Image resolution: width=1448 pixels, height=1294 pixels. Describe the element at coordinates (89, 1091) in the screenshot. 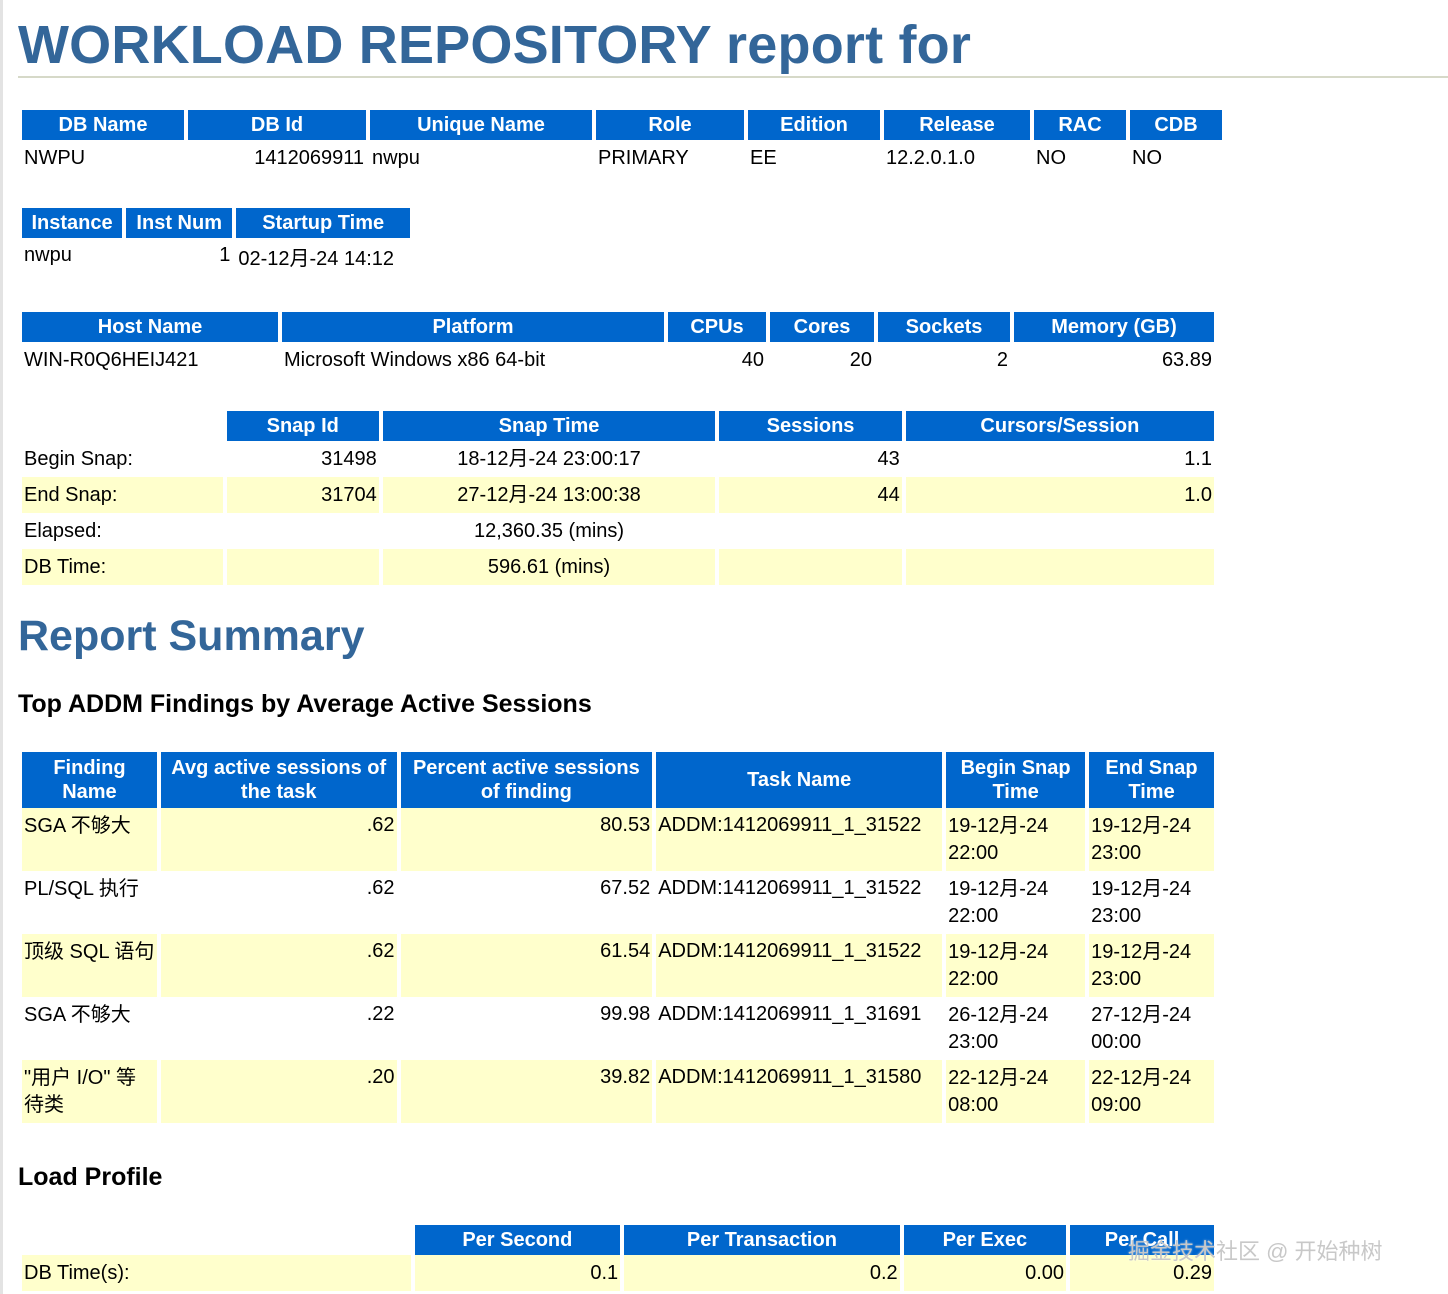

I see `finding-name-cell: "用户 I/O" 等待类` at that location.